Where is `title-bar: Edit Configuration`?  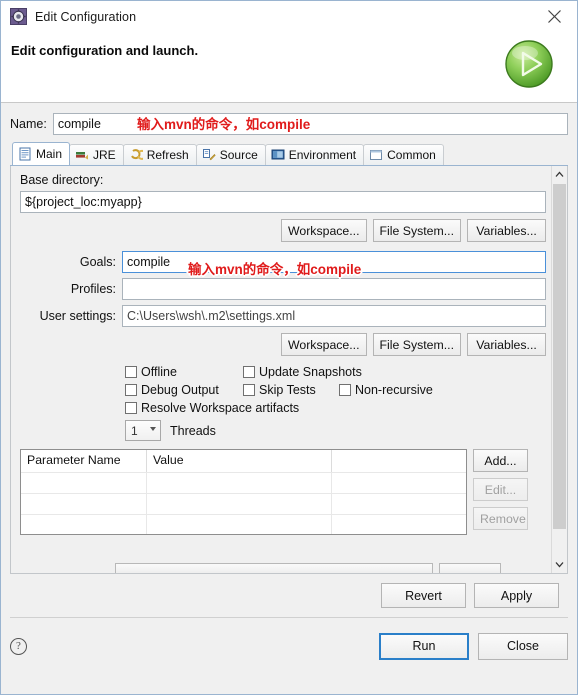 title-bar: Edit Configuration is located at coordinates (289, 17).